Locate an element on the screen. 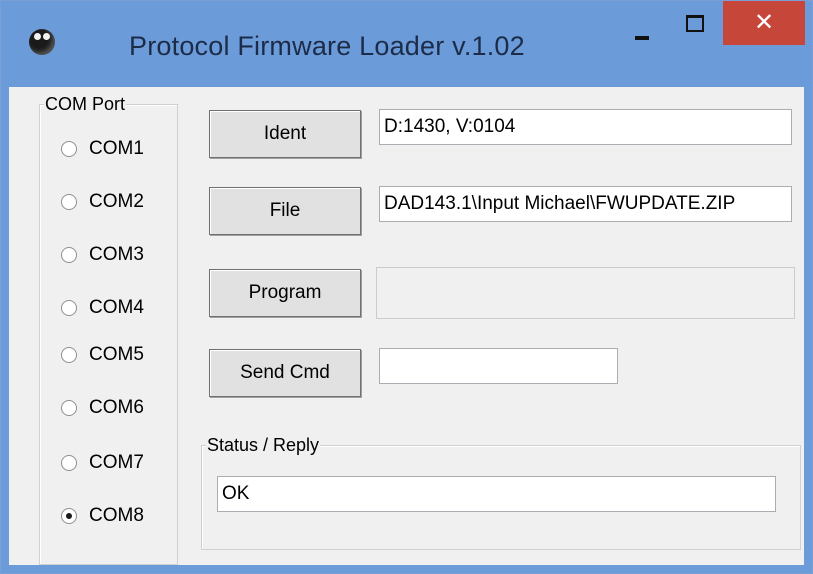  file-button: File is located at coordinates (285, 211).